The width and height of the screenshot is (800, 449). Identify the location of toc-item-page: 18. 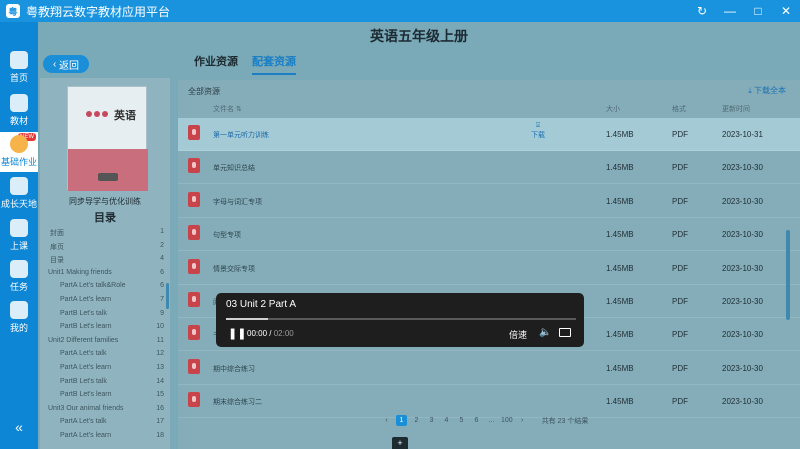
(160, 435).